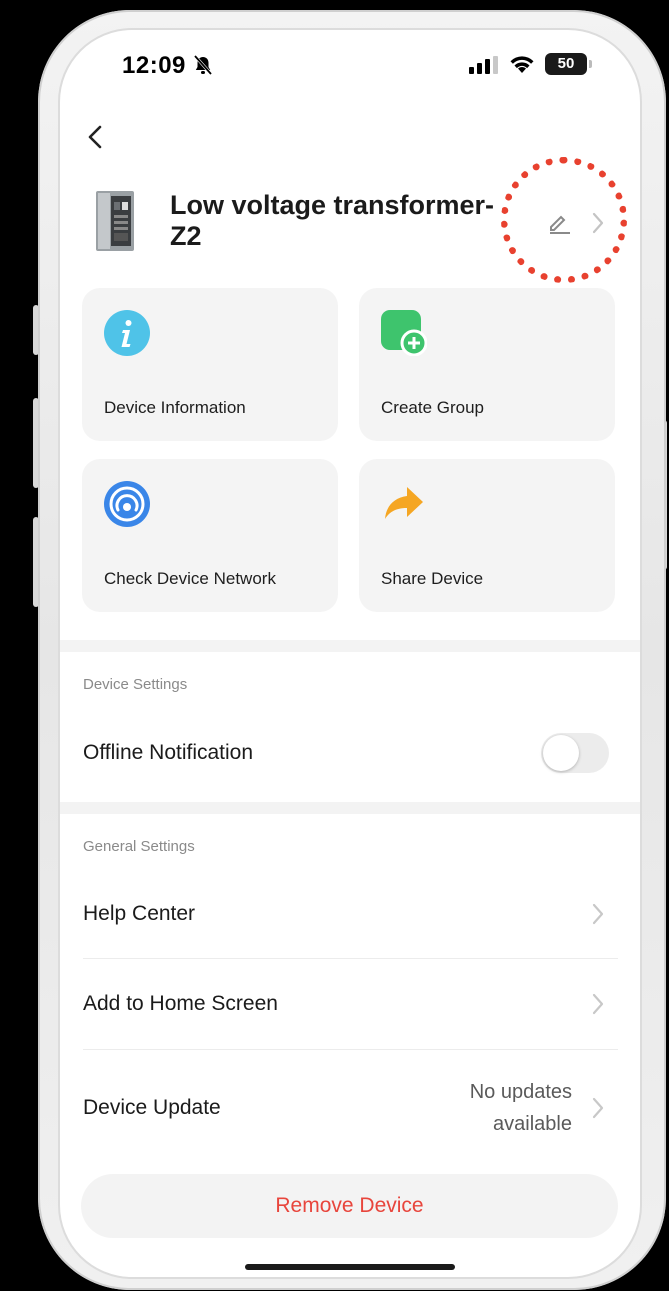 The image size is (669, 1291). I want to click on device-update-row: Device Update, so click(152, 1108).